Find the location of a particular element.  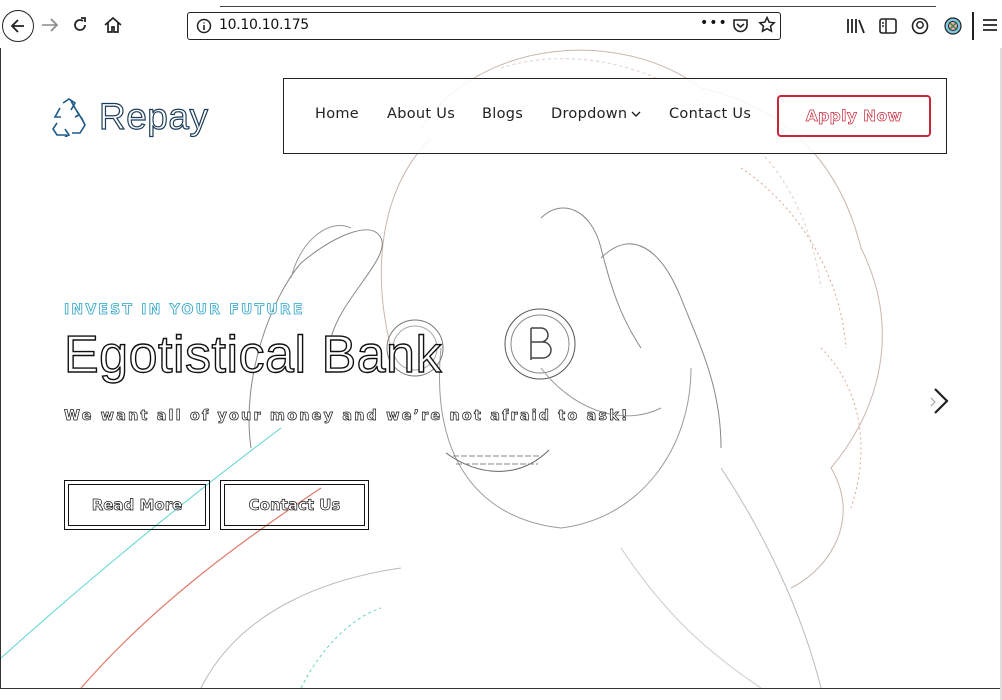

account-icon is located at coordinates (920, 26).